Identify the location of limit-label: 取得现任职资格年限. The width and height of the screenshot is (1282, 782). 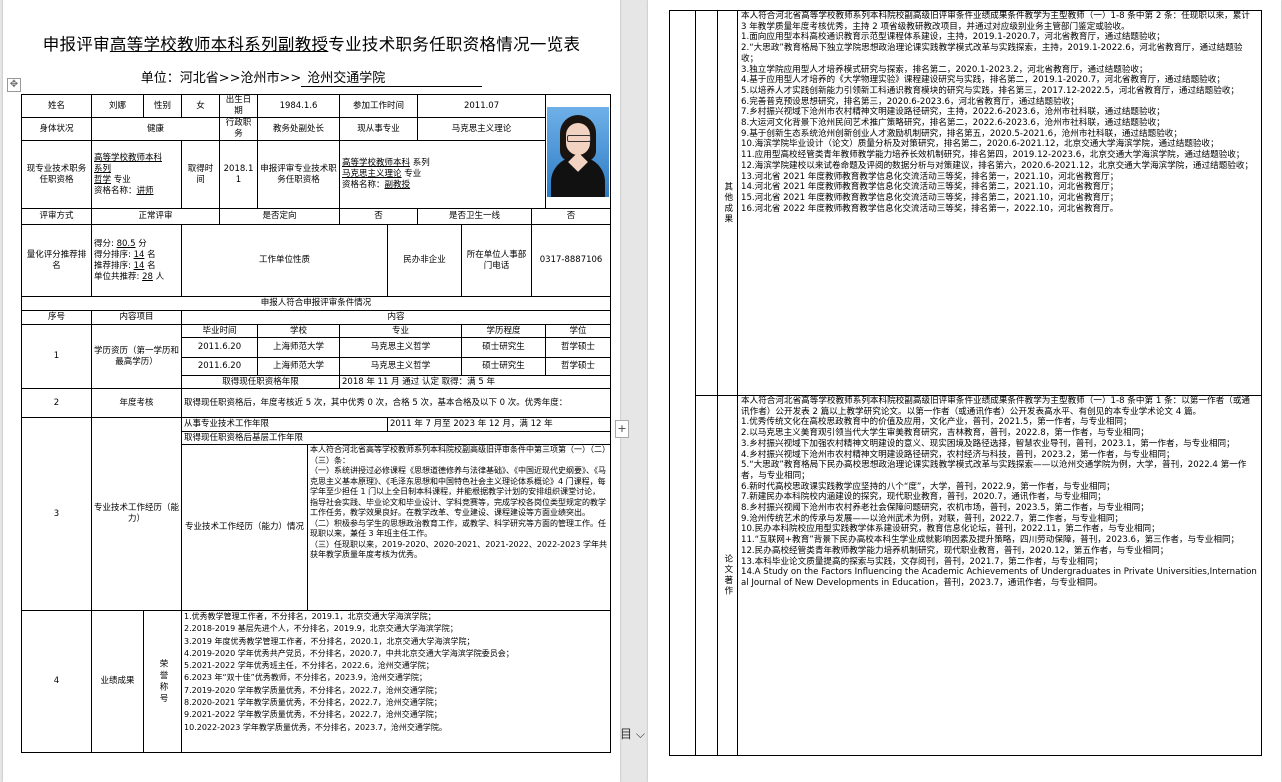
(260, 382).